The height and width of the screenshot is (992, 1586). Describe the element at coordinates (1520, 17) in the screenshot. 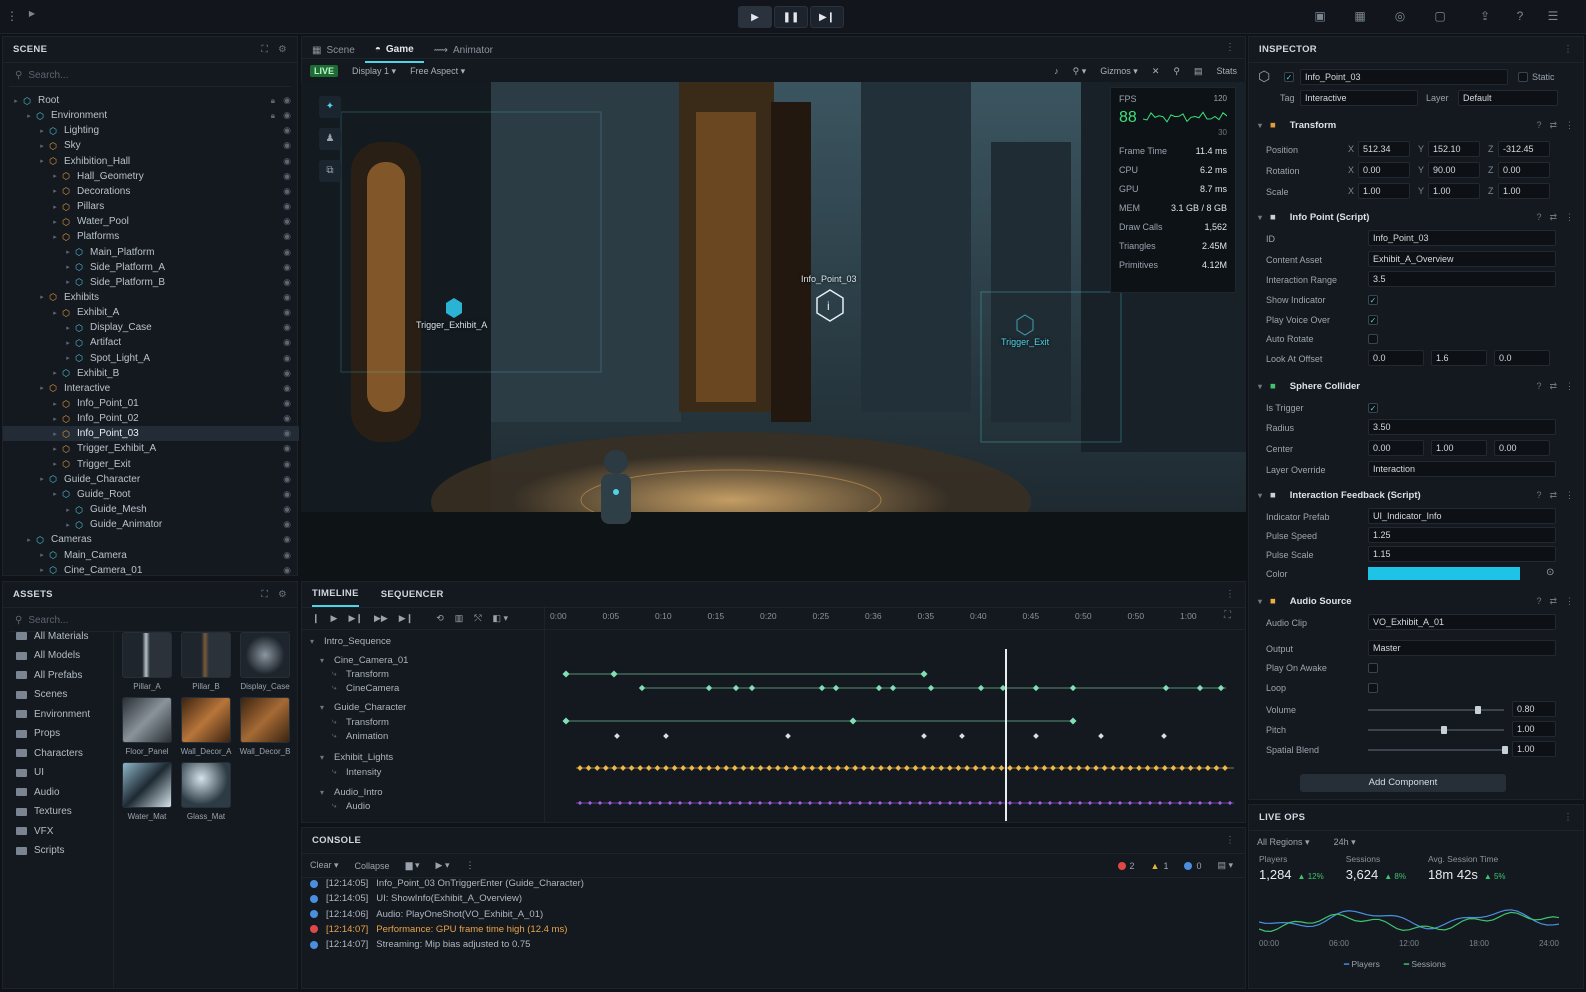

I see `help-icon: ?` at that location.